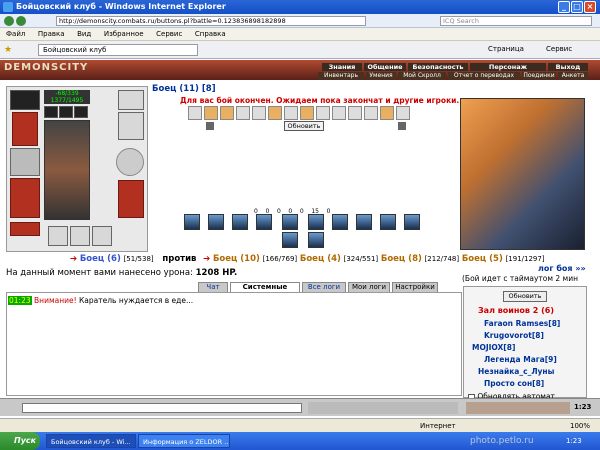 This screenshot has width=600, height=450. Describe the element at coordinates (535, 323) in the screenshot. I see `user-item-1: Faraon Ramses[8]` at that location.